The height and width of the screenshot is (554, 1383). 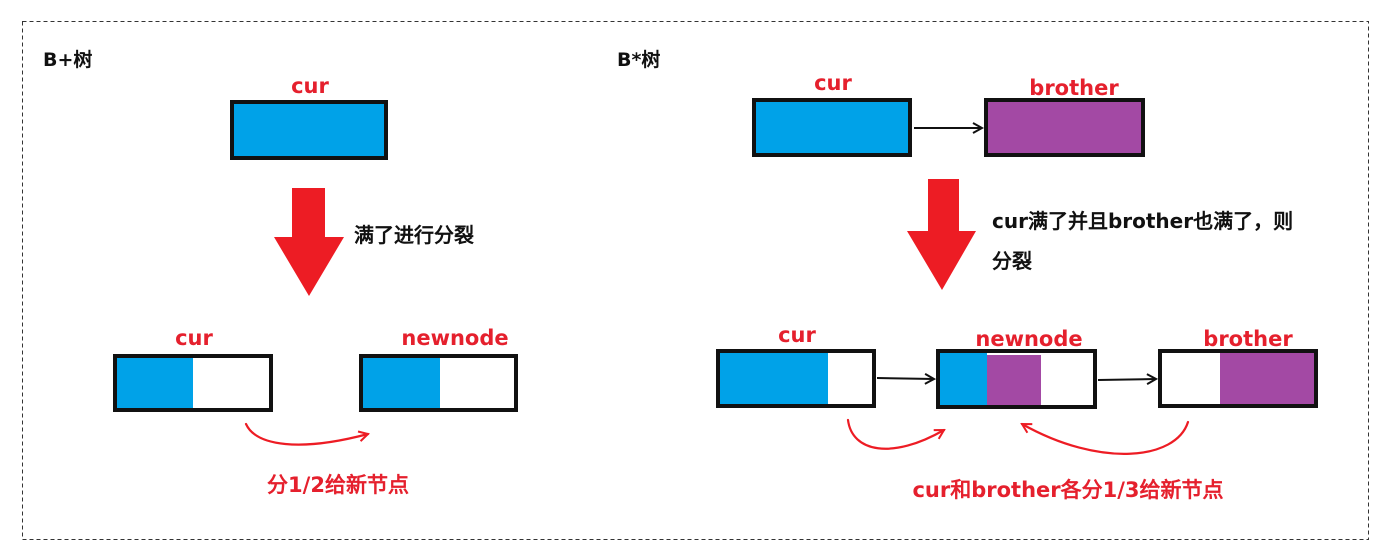 I want to click on bstar-split-arrow-icon, so click(x=941, y=234).